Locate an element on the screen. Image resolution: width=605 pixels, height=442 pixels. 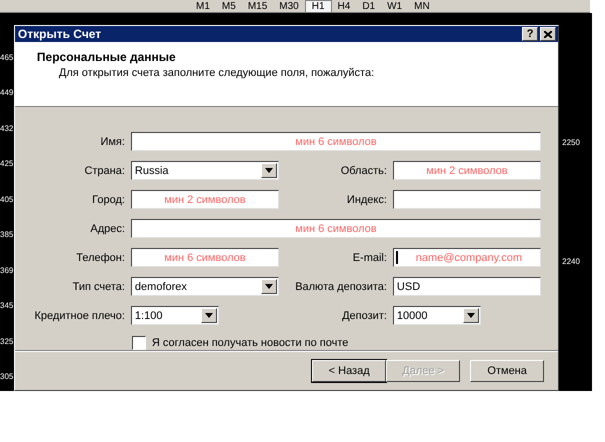
close-button is located at coordinates (548, 34).